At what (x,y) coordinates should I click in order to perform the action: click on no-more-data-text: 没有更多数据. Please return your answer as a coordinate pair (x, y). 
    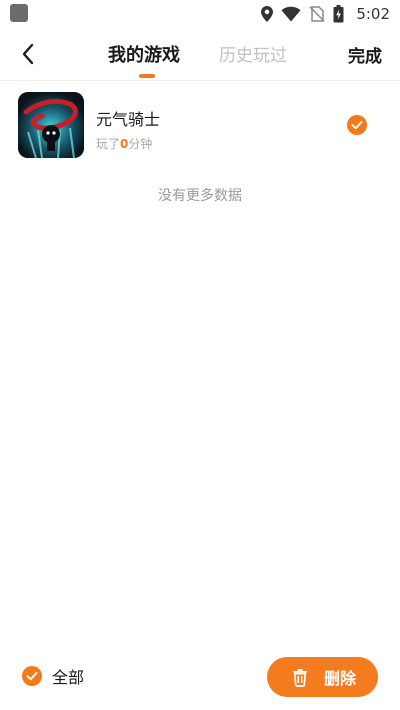
    Looking at the image, I should click on (200, 196).